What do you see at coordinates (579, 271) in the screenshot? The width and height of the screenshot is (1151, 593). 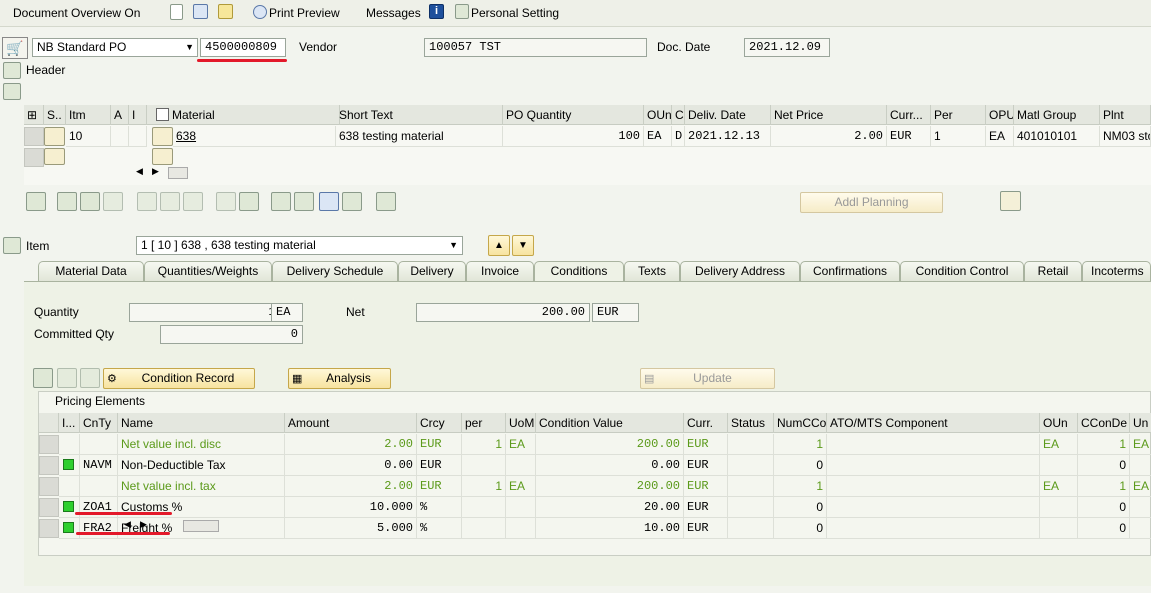 I see `tab-conditions: Conditions` at bounding box center [579, 271].